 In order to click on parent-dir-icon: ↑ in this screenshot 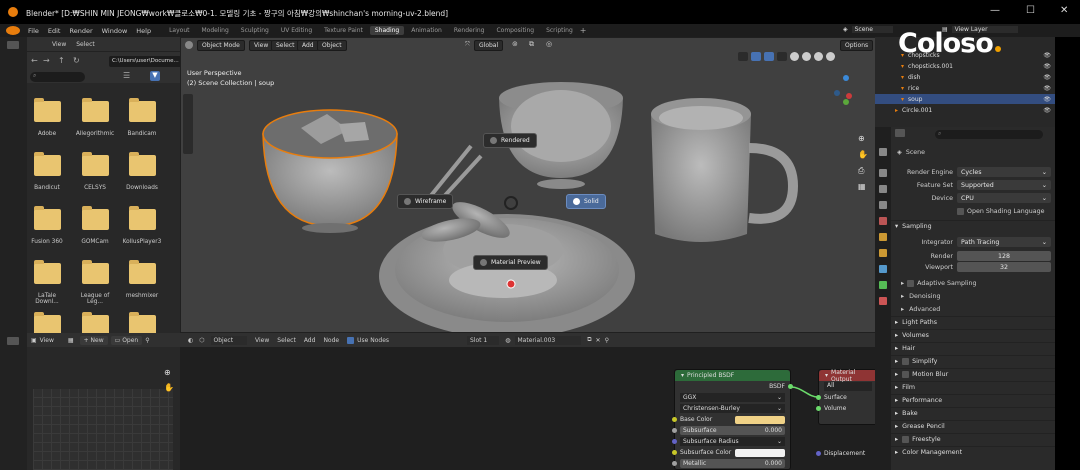, I will do `click(61, 60)`.